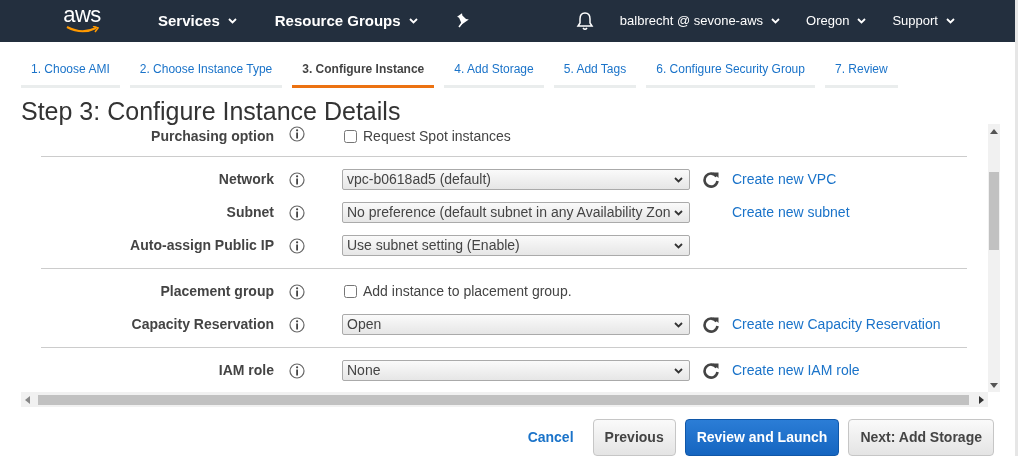  I want to click on step-tab: 4. Add Storage, so click(494, 71).